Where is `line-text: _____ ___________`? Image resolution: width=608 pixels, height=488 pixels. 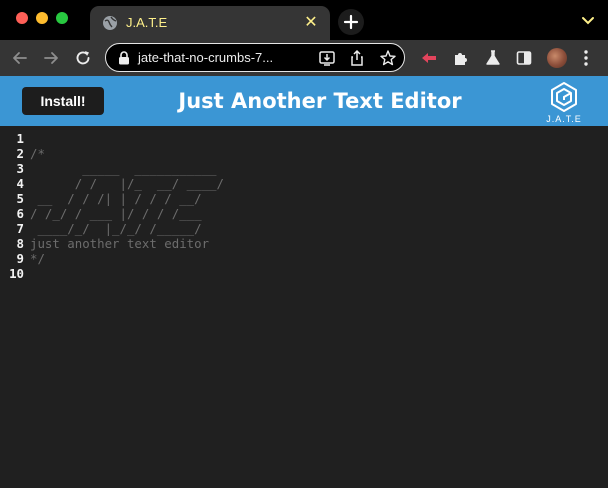
line-text: _____ ___________ is located at coordinates (123, 168).